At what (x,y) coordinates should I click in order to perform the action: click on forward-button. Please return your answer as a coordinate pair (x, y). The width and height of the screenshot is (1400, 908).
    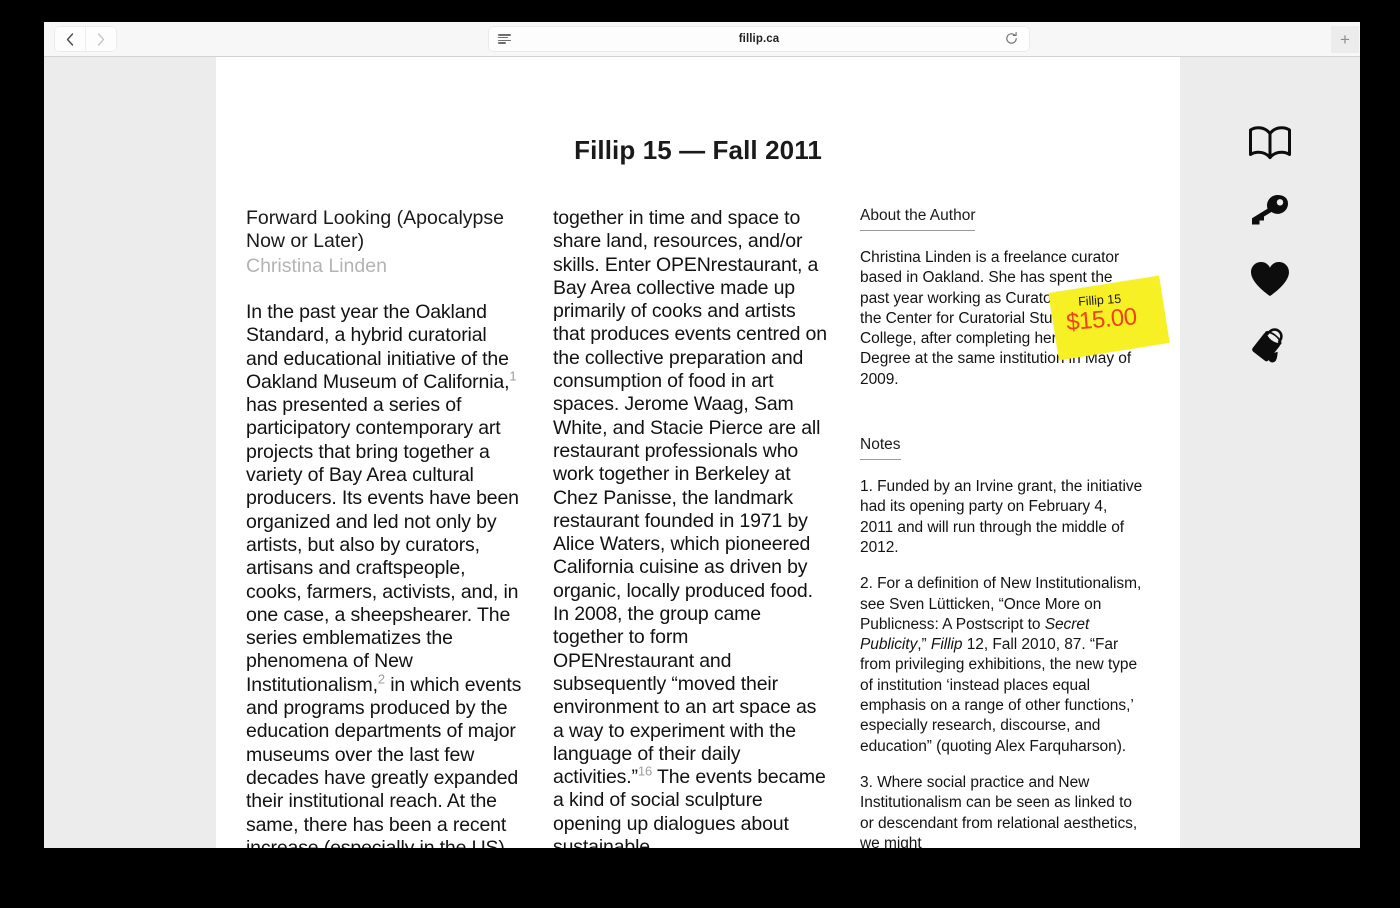
    Looking at the image, I should click on (100, 39).